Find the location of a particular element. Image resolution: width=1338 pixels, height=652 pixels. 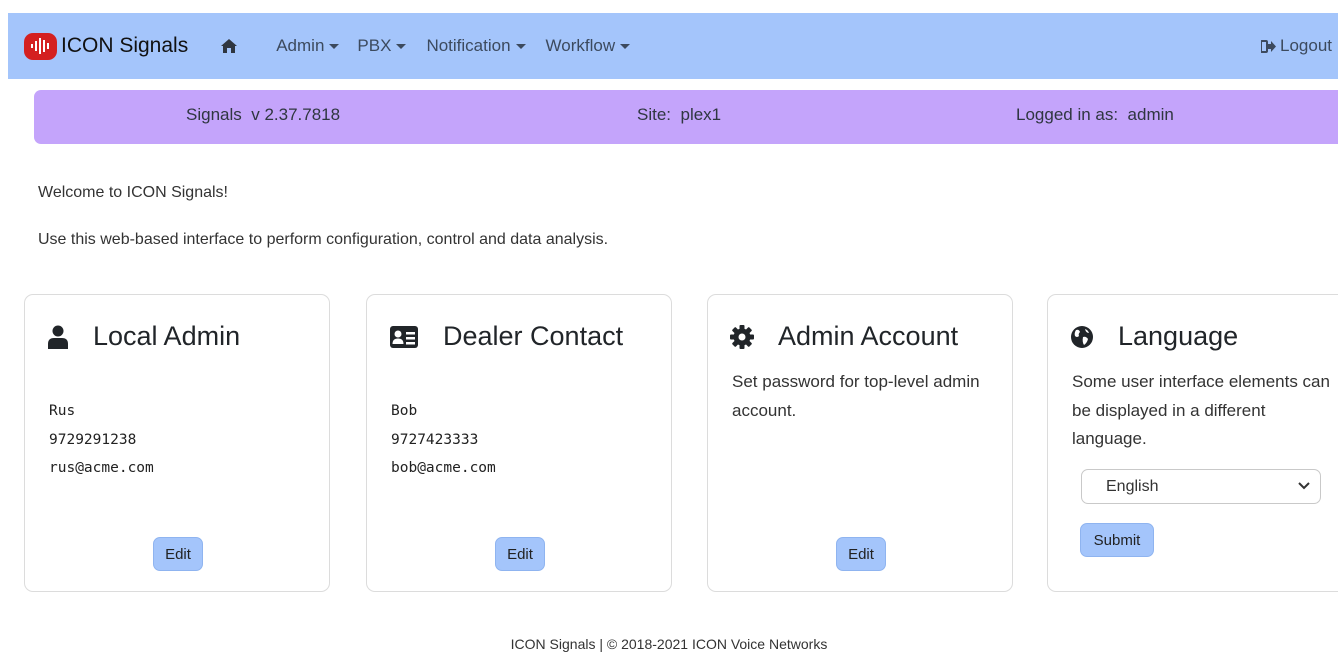

card-title: Local Admin is located at coordinates (167, 336).